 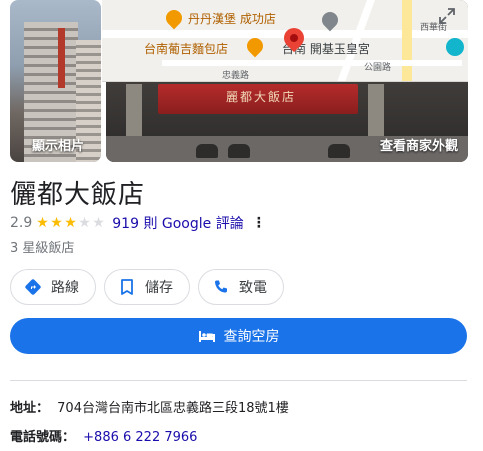 What do you see at coordinates (251, 337) in the screenshot?
I see `check-availability-label: 查詢空房` at bounding box center [251, 337].